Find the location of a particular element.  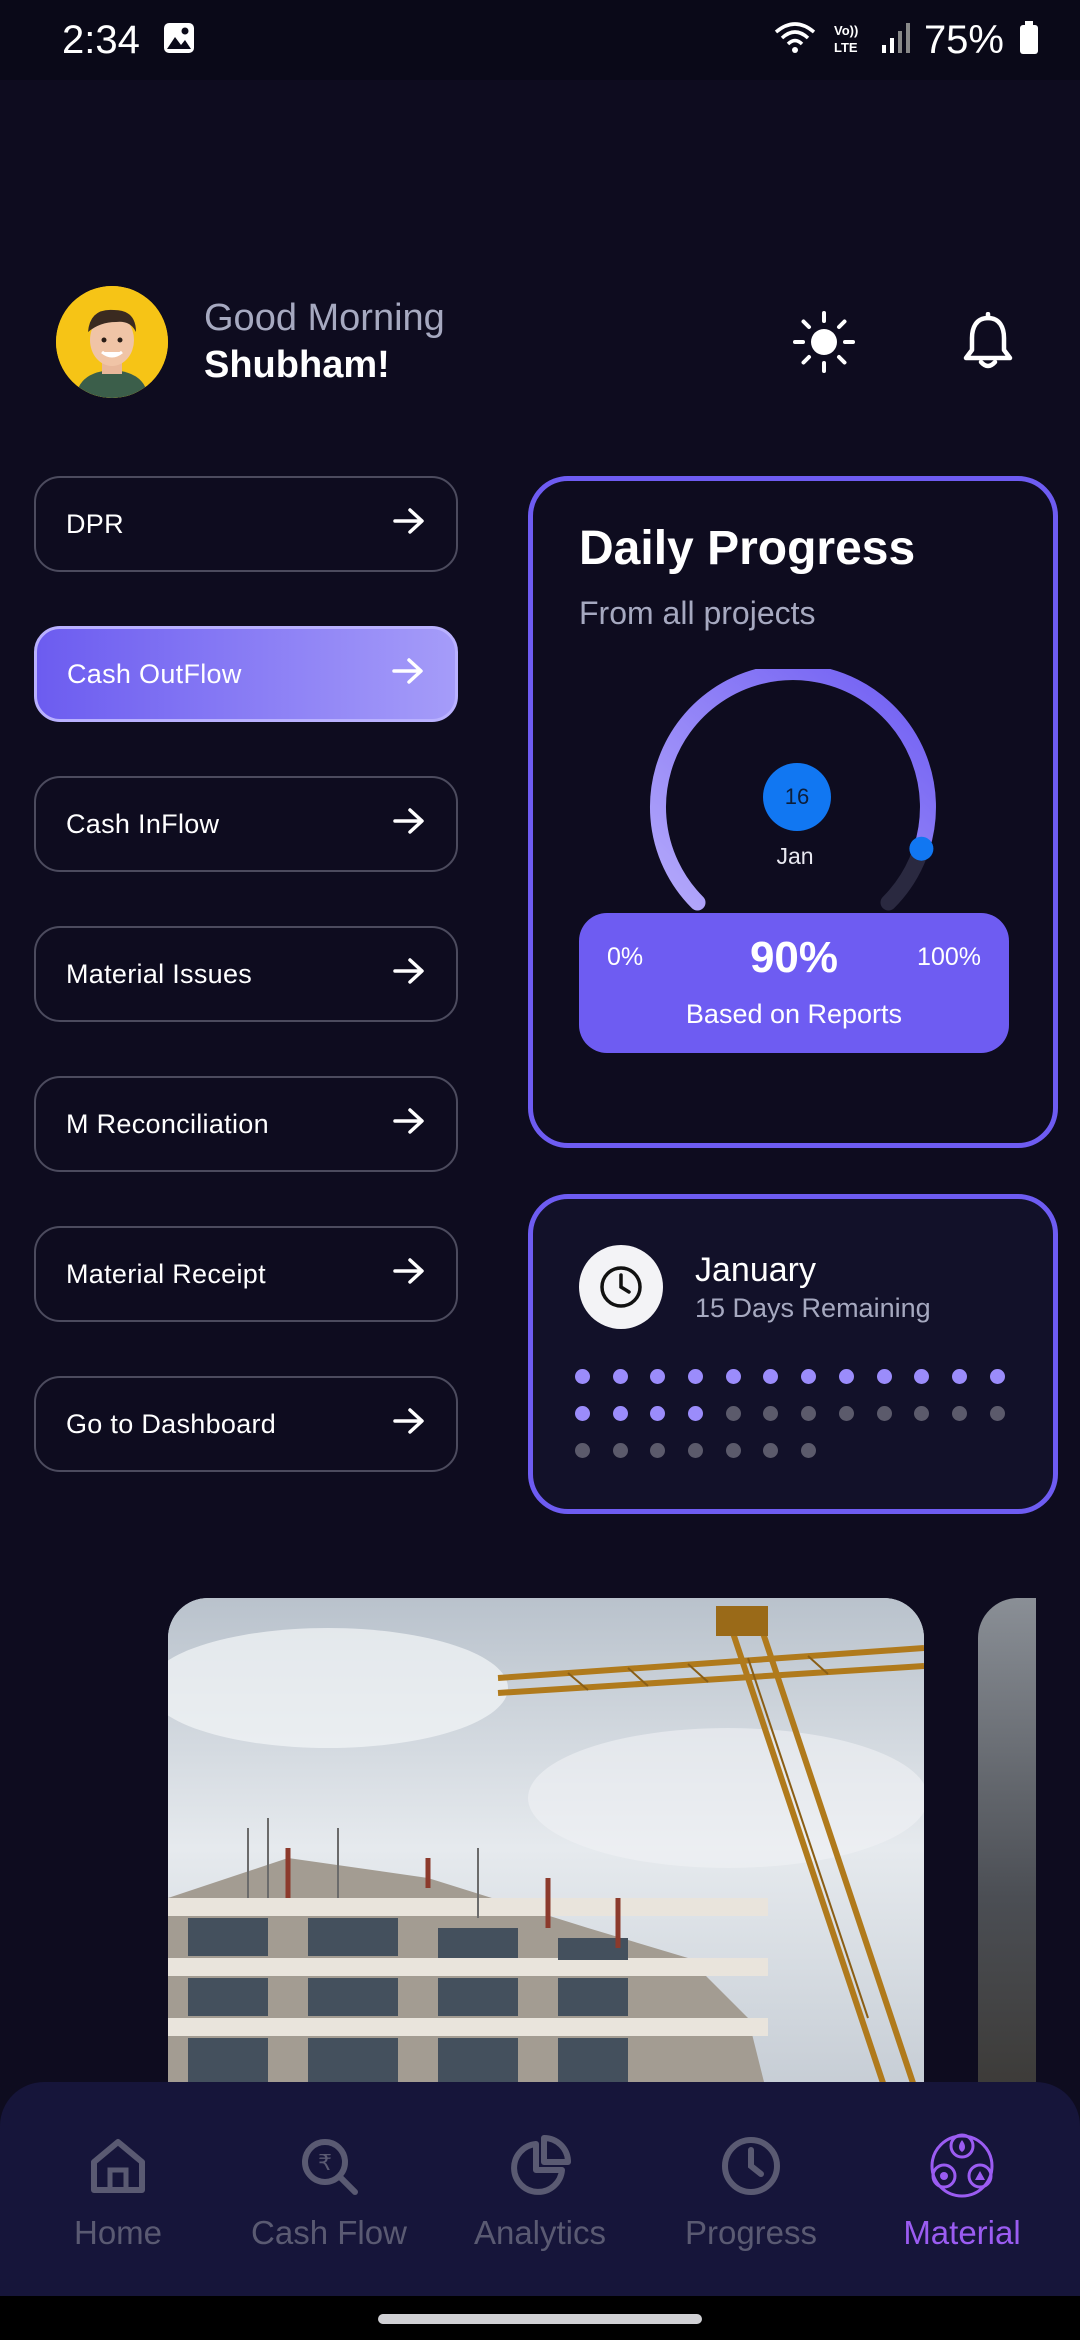

header-actions is located at coordinates (908, 342).